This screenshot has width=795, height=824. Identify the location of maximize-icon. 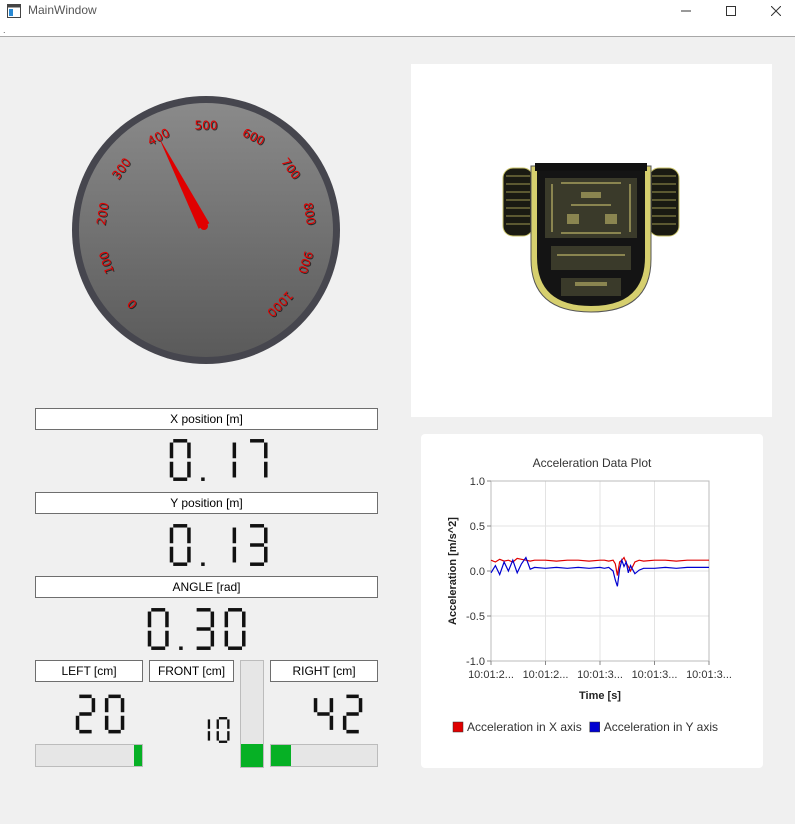
(730, 11).